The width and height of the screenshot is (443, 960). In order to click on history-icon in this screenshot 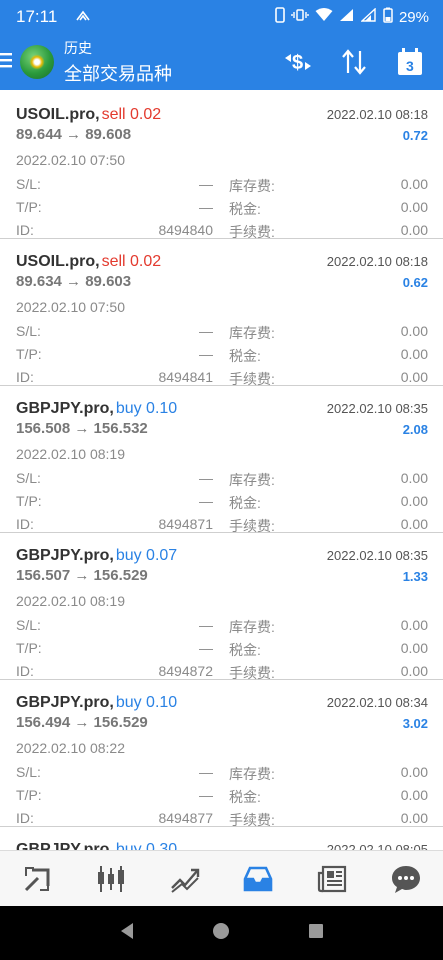, I will do `click(258, 879)`.